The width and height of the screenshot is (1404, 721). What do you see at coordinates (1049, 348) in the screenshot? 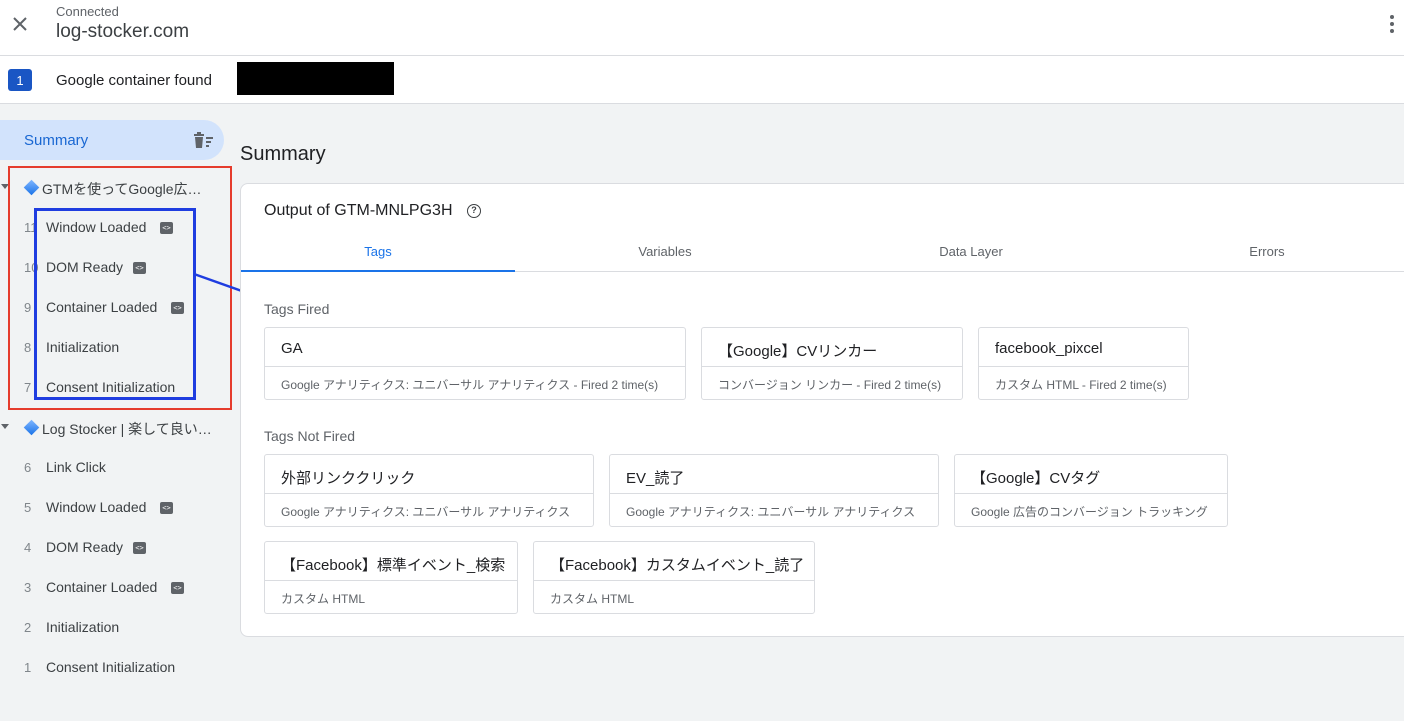
I see `tag-name: facebook_pixcel` at bounding box center [1049, 348].